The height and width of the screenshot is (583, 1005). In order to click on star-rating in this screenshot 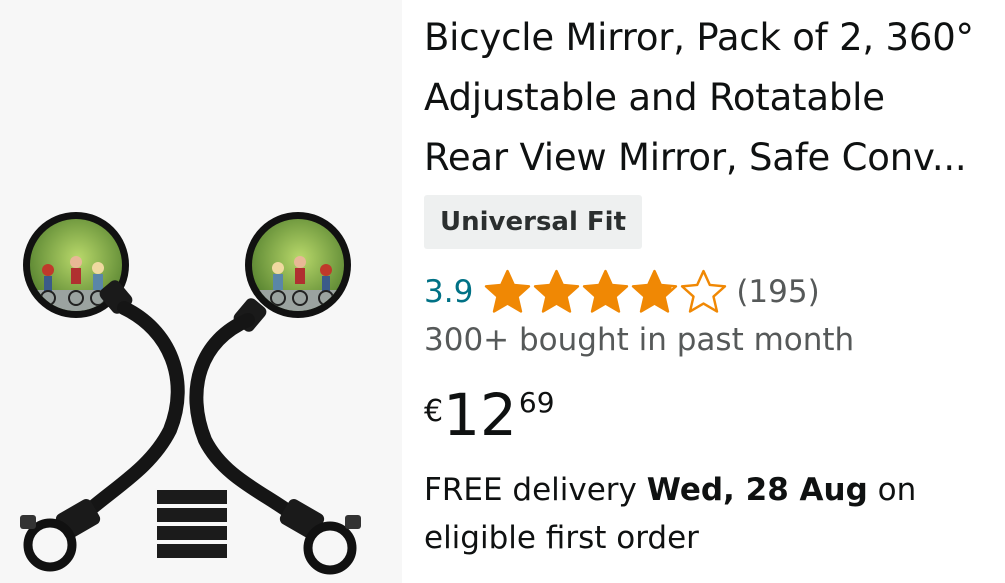, I will do `click(605, 292)`.